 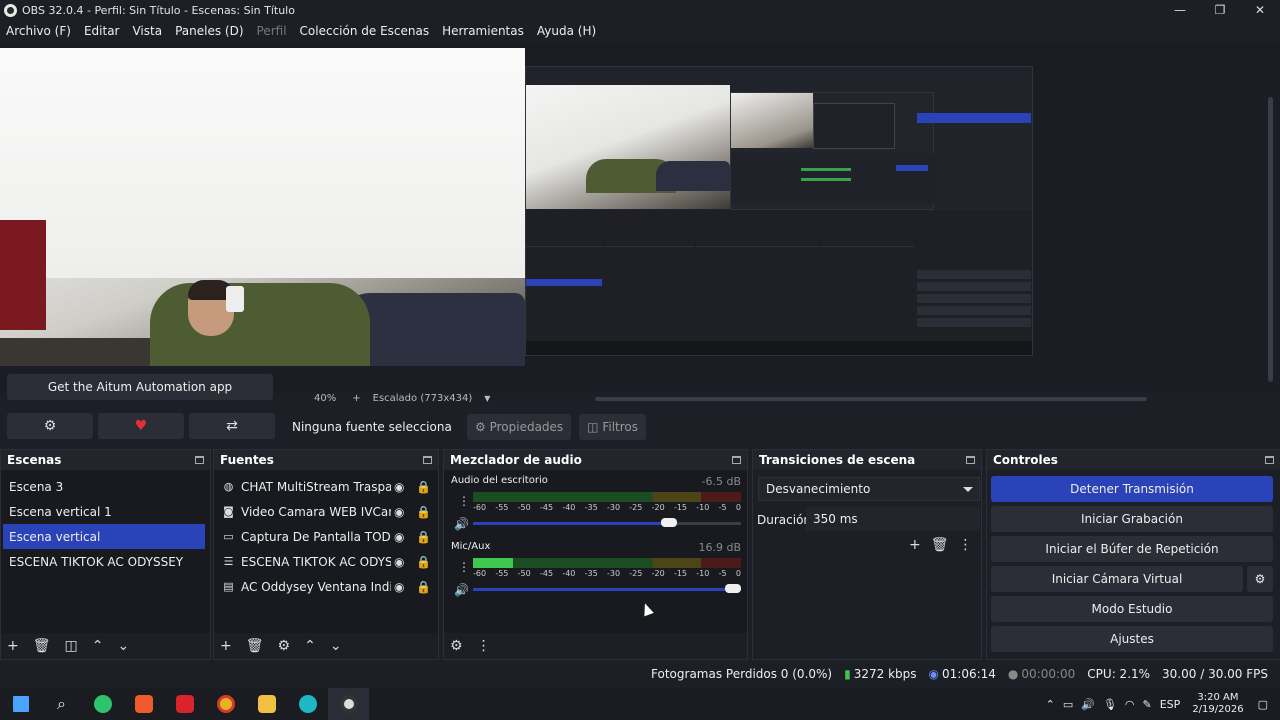 What do you see at coordinates (209, 31) in the screenshot?
I see `menu-paneles: Paneles (D)` at bounding box center [209, 31].